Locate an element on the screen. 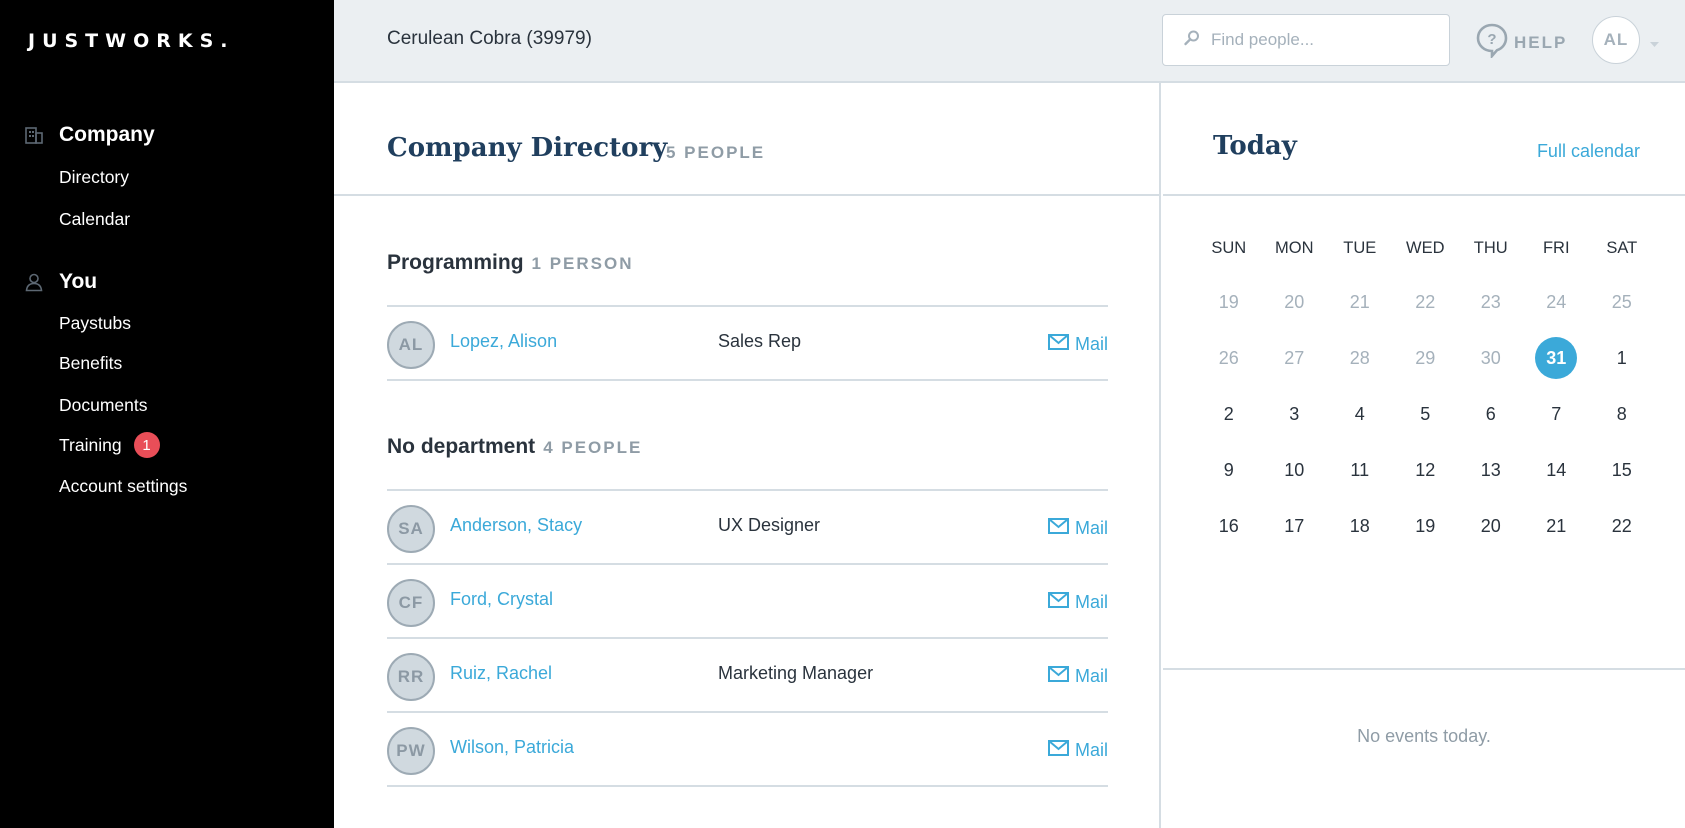 This screenshot has height=828, width=1685. calendar-day: 6 is located at coordinates (1491, 414).